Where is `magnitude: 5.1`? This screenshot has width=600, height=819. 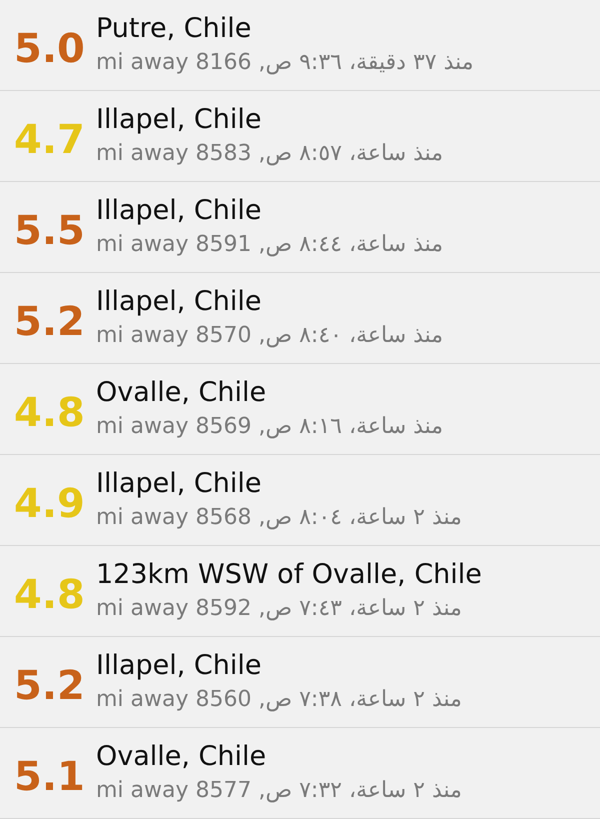 magnitude: 5.1 is located at coordinates (50, 777).